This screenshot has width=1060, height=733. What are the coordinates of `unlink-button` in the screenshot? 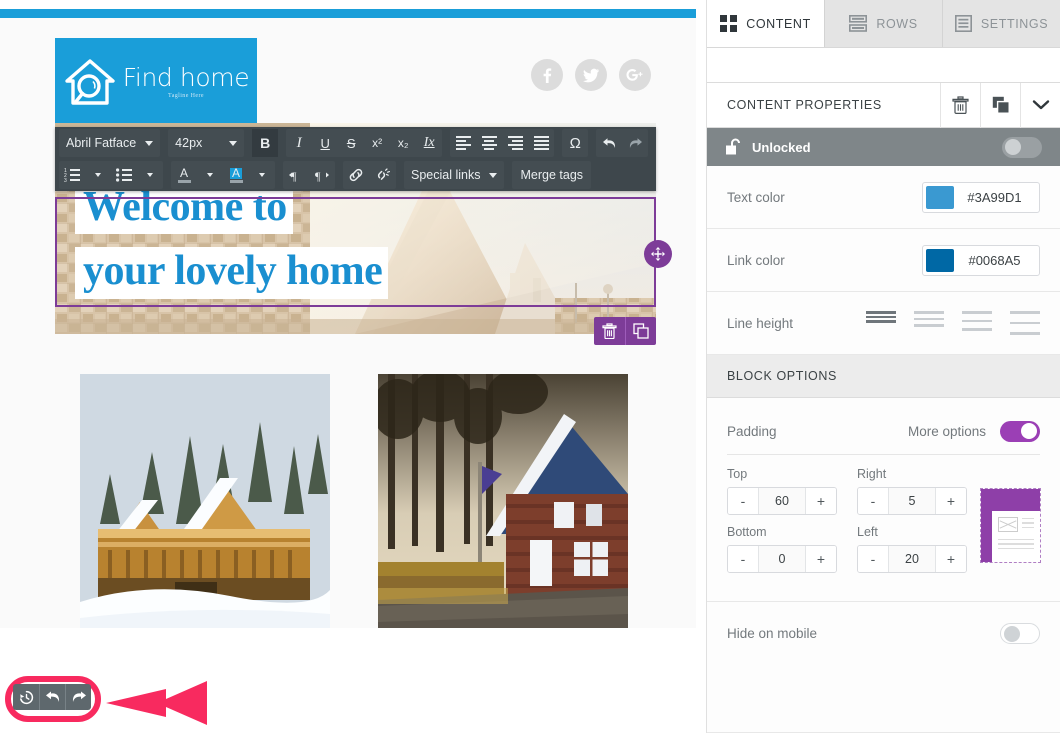 It's located at (382, 175).